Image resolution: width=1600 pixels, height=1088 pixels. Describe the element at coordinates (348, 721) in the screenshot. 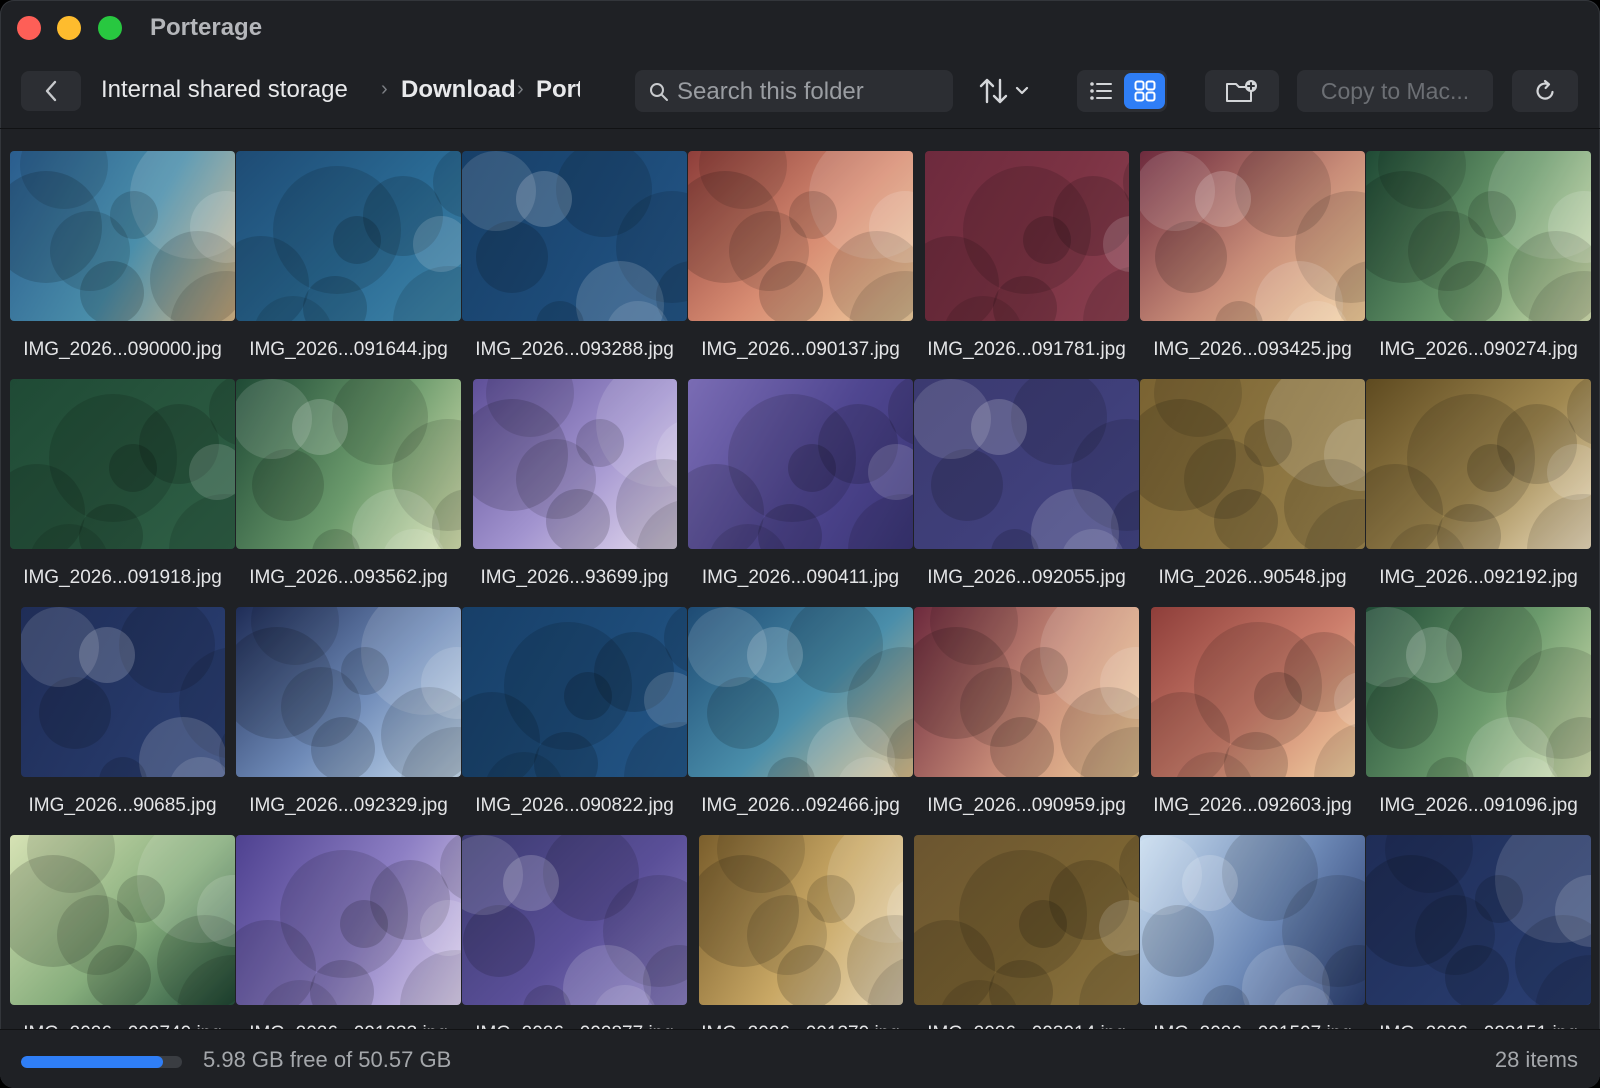

I see `file-item: IMG_2026...092329.jpg` at that location.